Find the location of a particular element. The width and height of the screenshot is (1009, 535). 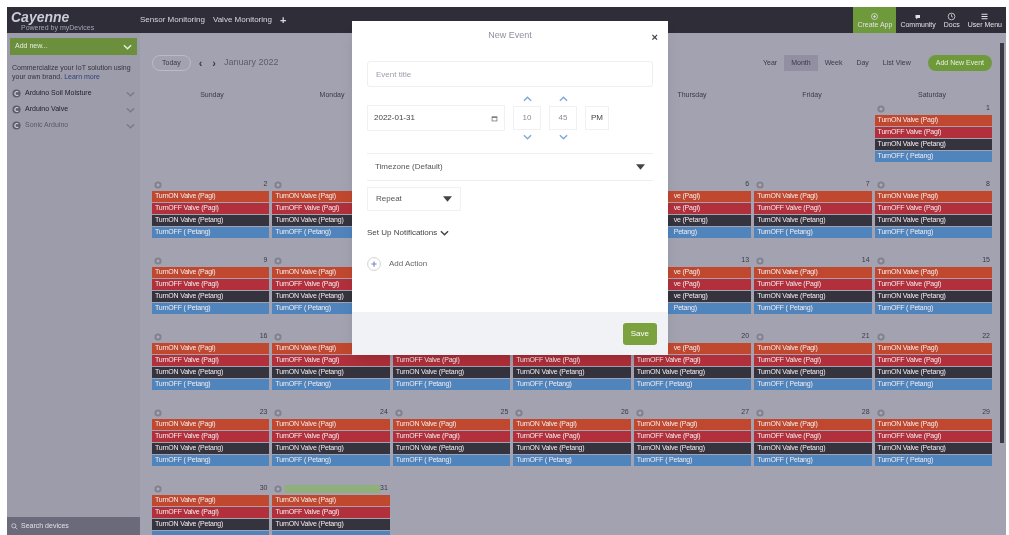

save-button: Save is located at coordinates (639, 333).